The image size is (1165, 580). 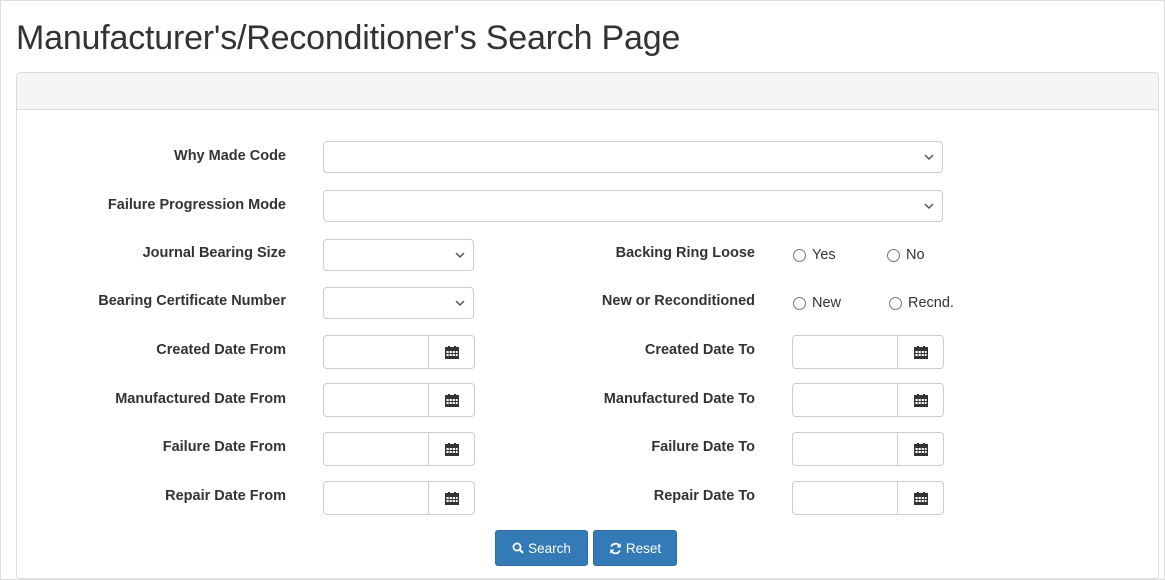 I want to click on failure-date-to-calendar-button, so click(x=920, y=449).